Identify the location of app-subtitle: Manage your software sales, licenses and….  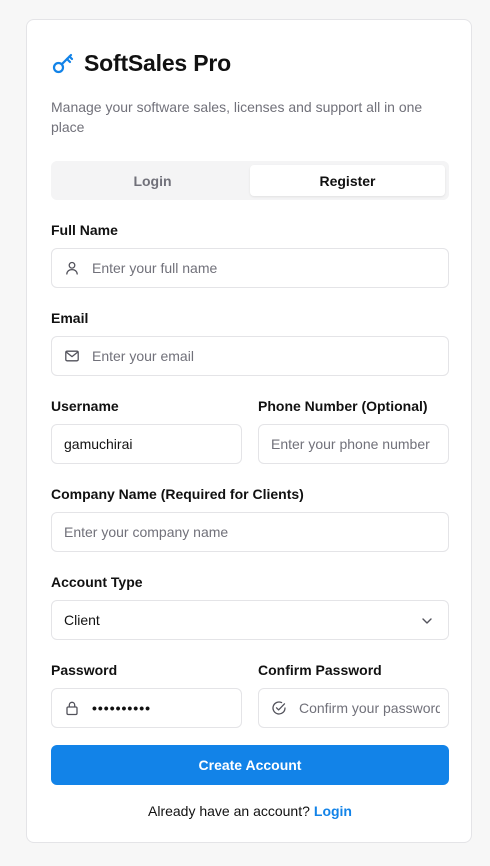
(237, 117).